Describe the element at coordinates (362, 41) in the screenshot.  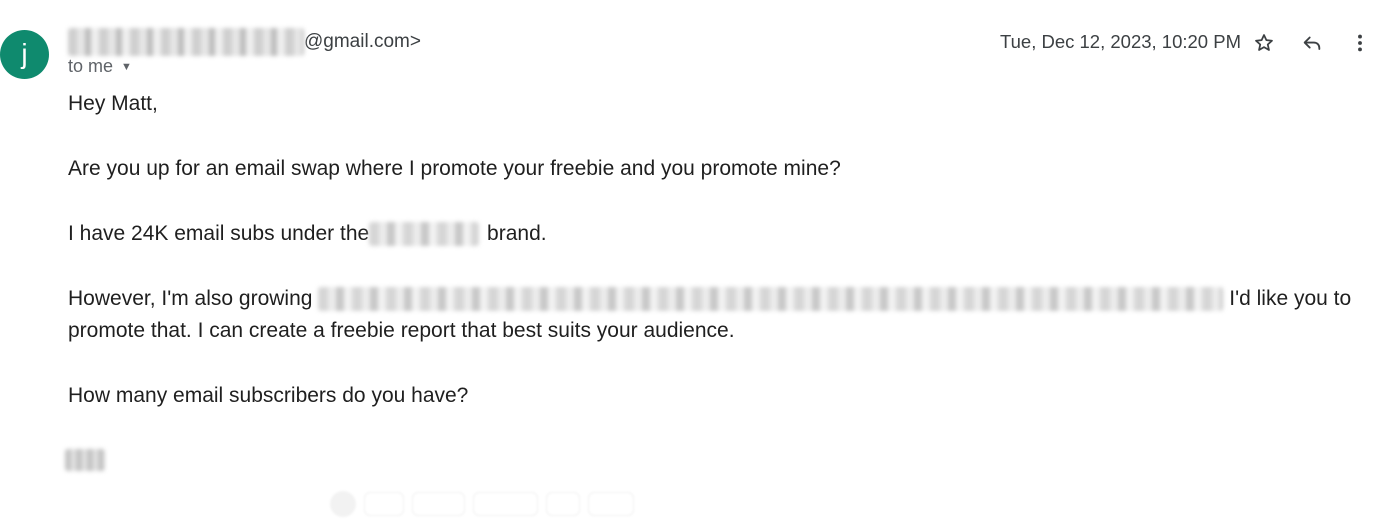
I see `sender-email: @gmail.com>` at that location.